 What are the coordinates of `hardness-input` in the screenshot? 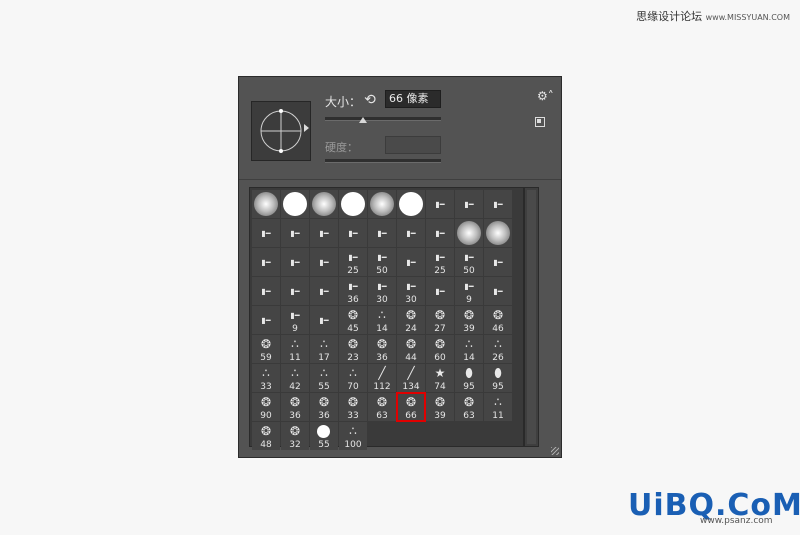 It's located at (413, 145).